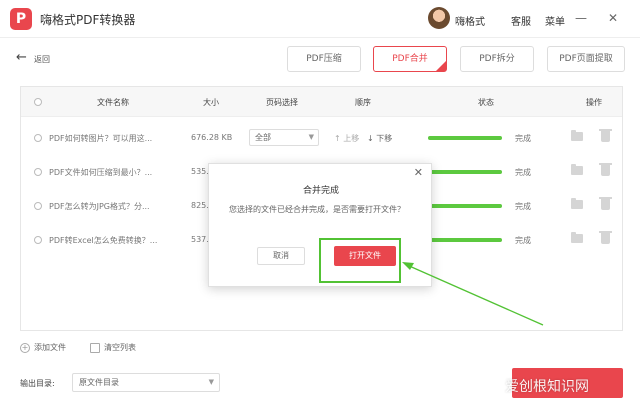 The height and width of the screenshot is (406, 640). Describe the element at coordinates (284, 137) in the screenshot. I see `page-range-select: 全部 ▼` at that location.